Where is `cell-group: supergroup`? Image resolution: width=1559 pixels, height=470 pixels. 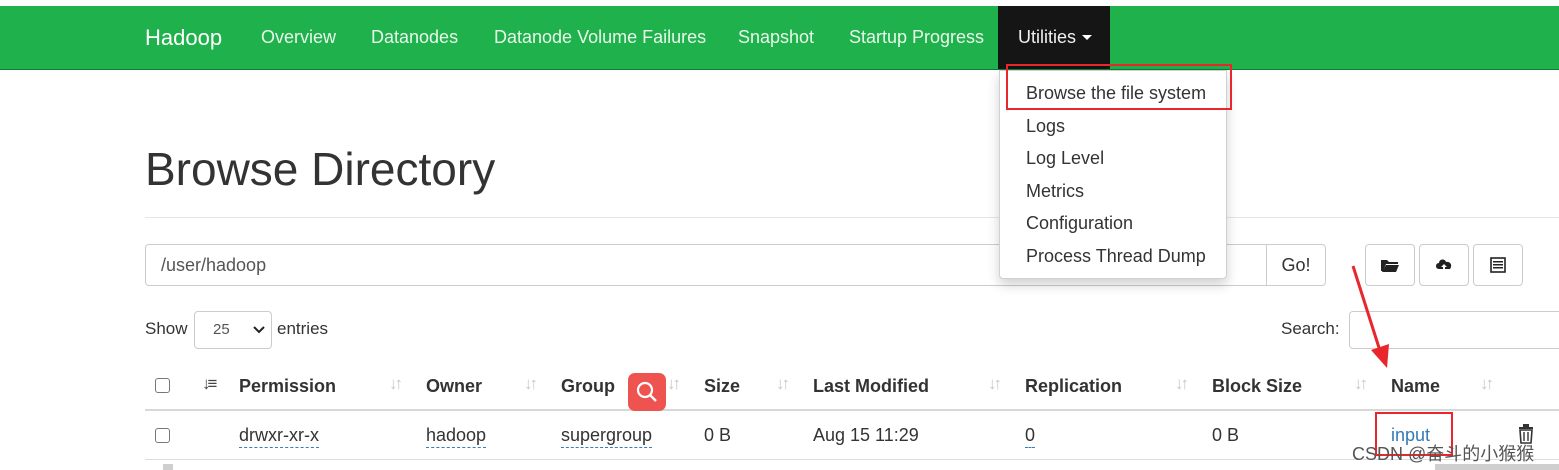
cell-group: supergroup is located at coordinates (607, 436).